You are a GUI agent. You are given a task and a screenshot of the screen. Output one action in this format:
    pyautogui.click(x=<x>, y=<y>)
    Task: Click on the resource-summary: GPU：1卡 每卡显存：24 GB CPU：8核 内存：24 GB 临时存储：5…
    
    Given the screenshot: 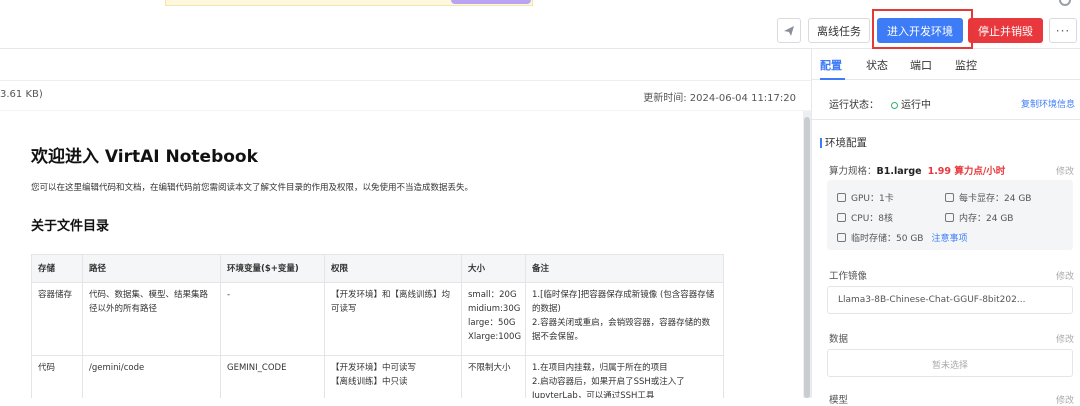 What is the action you would take?
    pyautogui.click(x=950, y=215)
    